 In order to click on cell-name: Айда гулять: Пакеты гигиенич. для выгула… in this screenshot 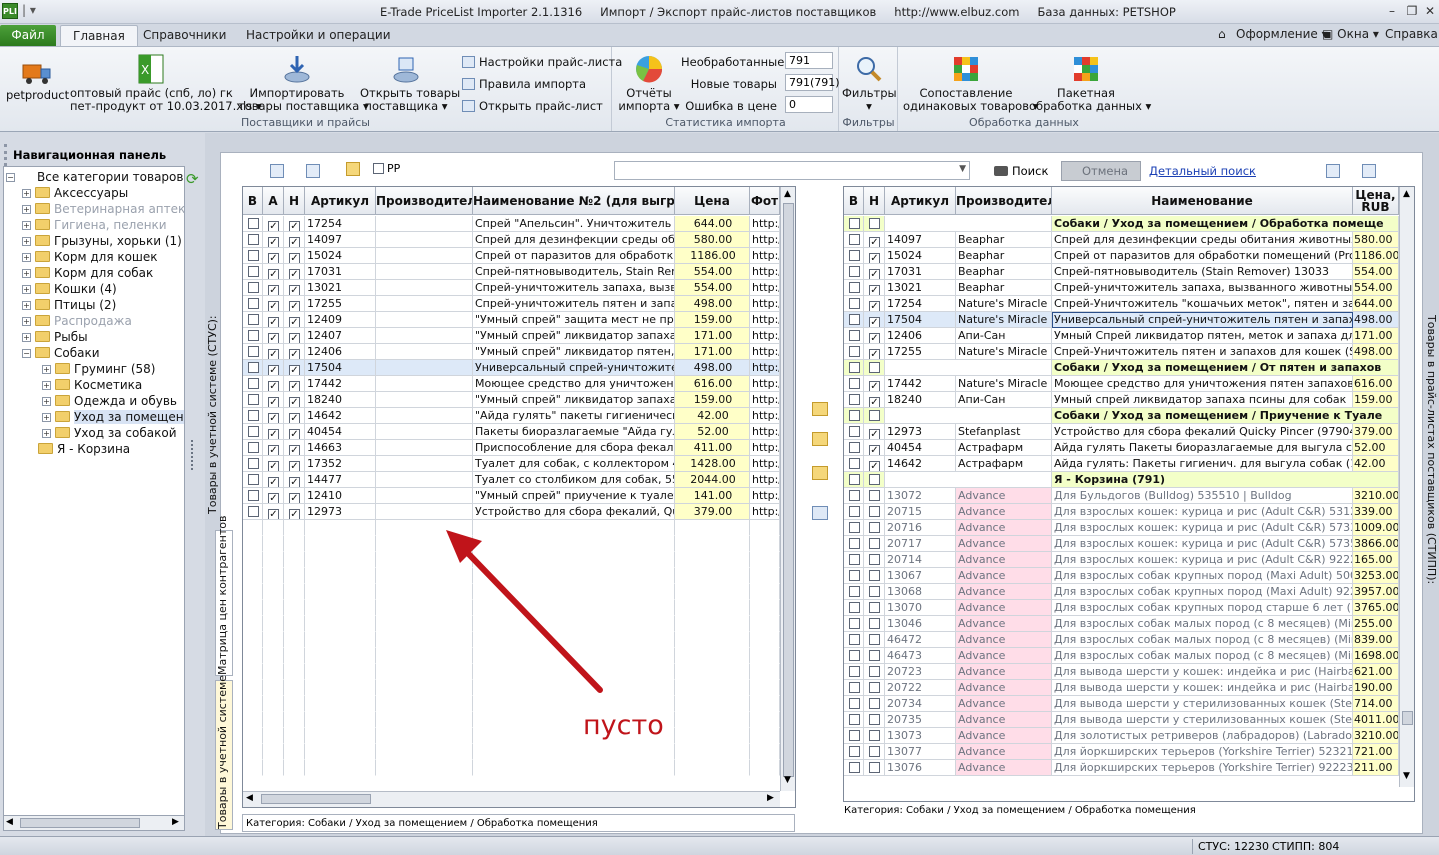, I will do `click(1202, 464)`.